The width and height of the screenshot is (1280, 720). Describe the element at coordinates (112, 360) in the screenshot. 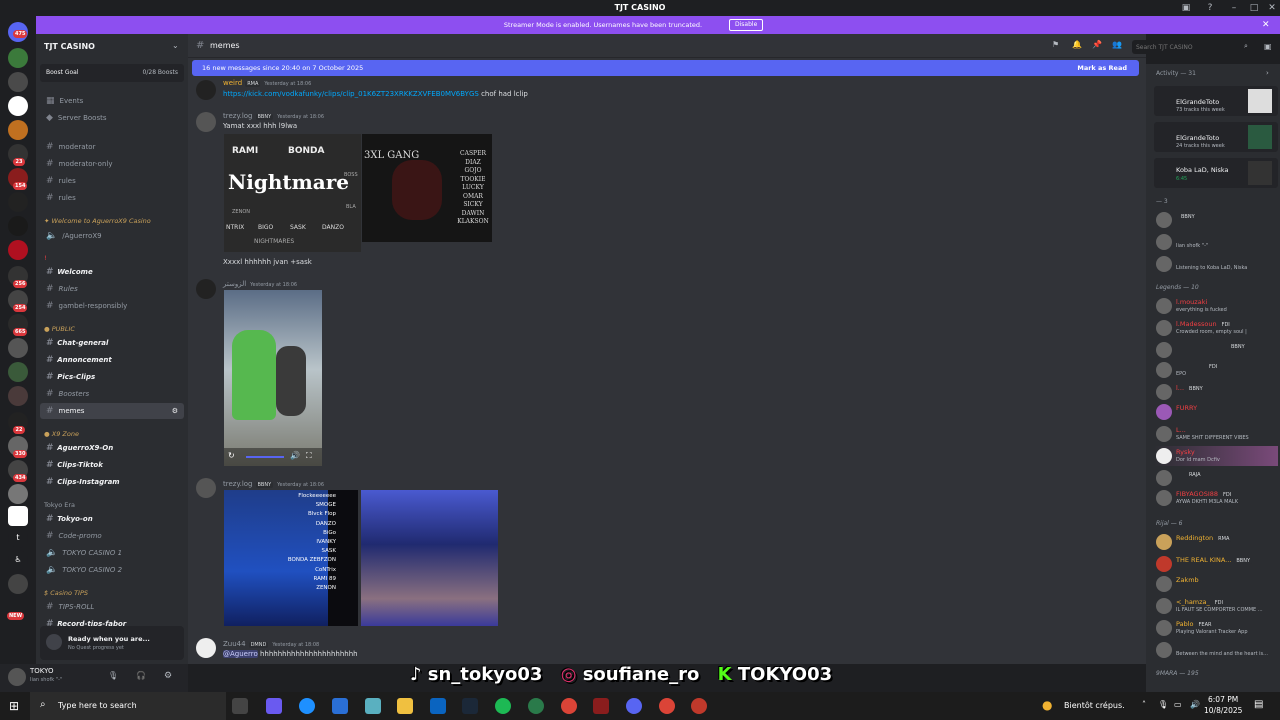

I see `channel-annoncement: # Annoncement` at that location.